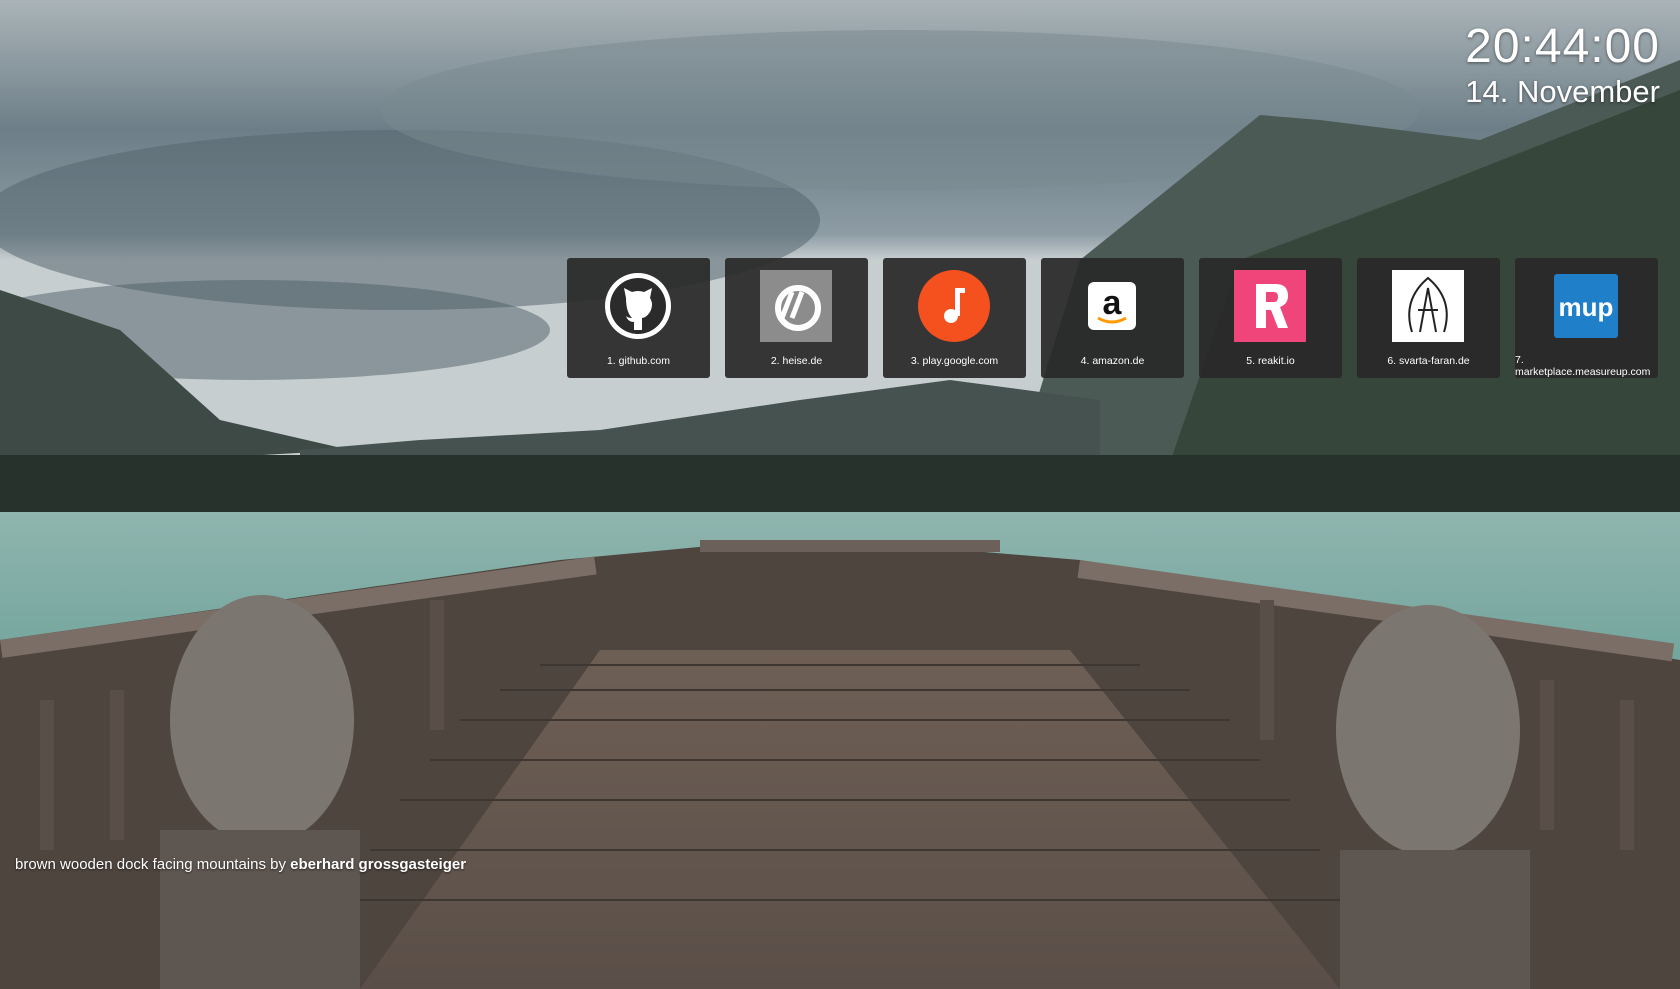 The width and height of the screenshot is (1680, 989). I want to click on photo-caption: brown wooden dock facing mountains by, so click(153, 864).